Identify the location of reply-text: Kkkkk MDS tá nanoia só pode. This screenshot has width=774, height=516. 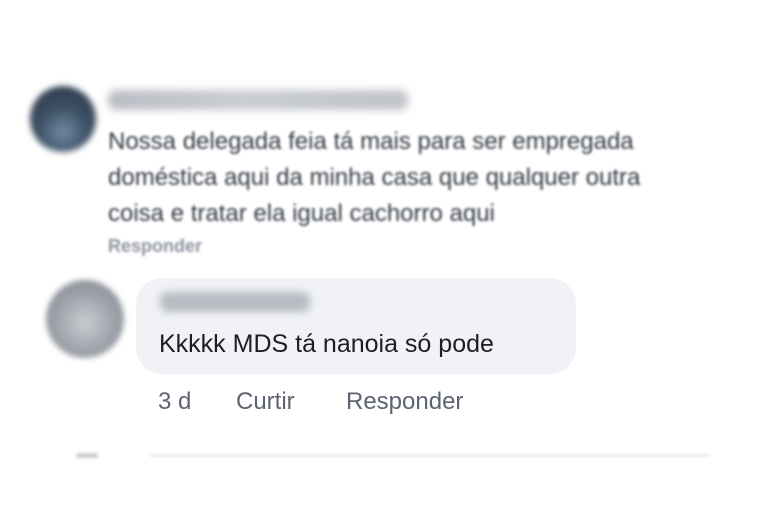
(326, 344).